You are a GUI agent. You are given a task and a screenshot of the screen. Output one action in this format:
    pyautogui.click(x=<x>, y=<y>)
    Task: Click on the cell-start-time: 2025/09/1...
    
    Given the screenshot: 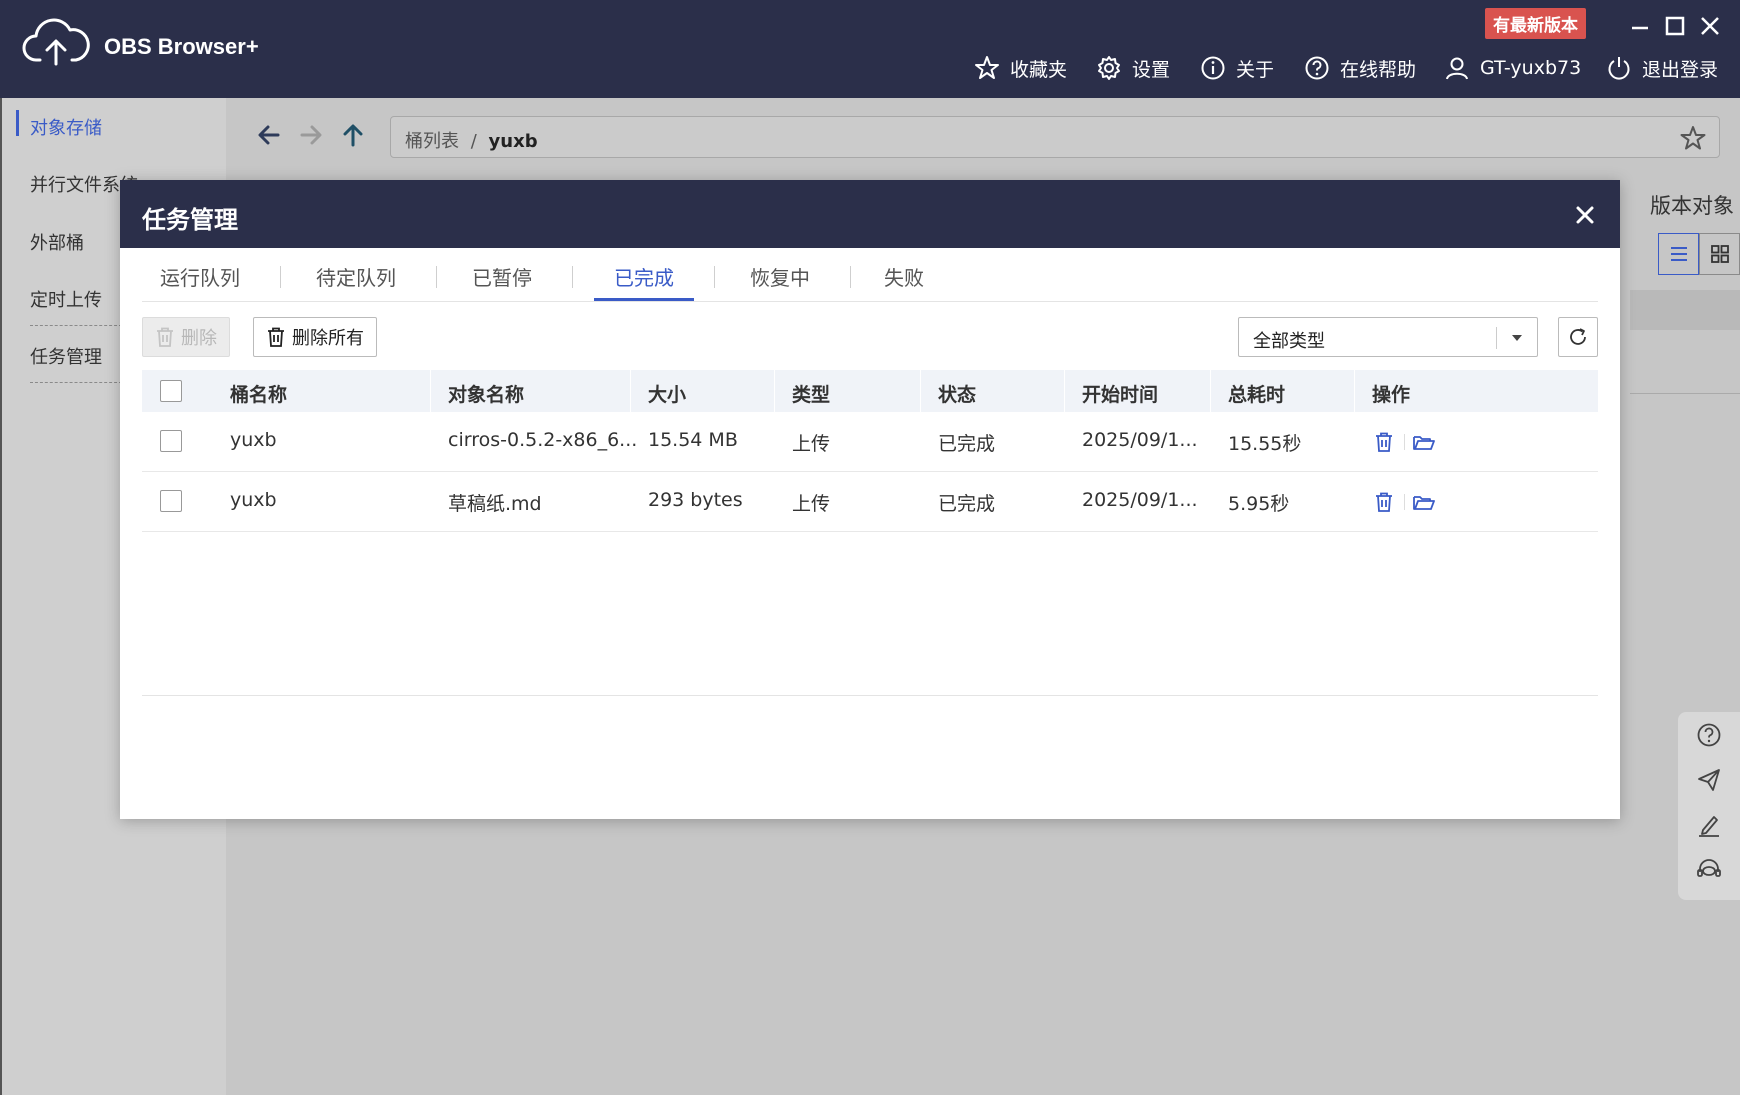 What is the action you would take?
    pyautogui.click(x=1140, y=500)
    